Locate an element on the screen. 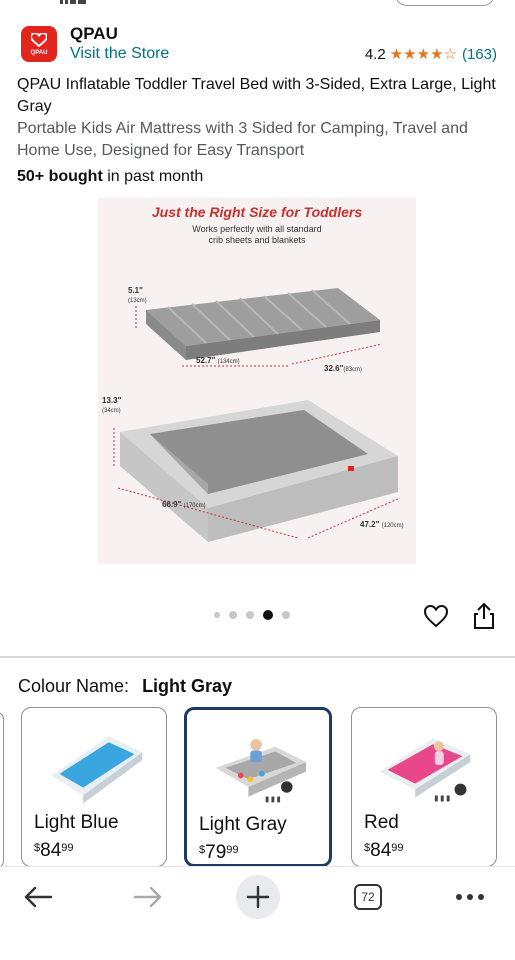 The width and height of the screenshot is (515, 960). swatch-light-blue: Light Blue $84 99 is located at coordinates (94, 787).